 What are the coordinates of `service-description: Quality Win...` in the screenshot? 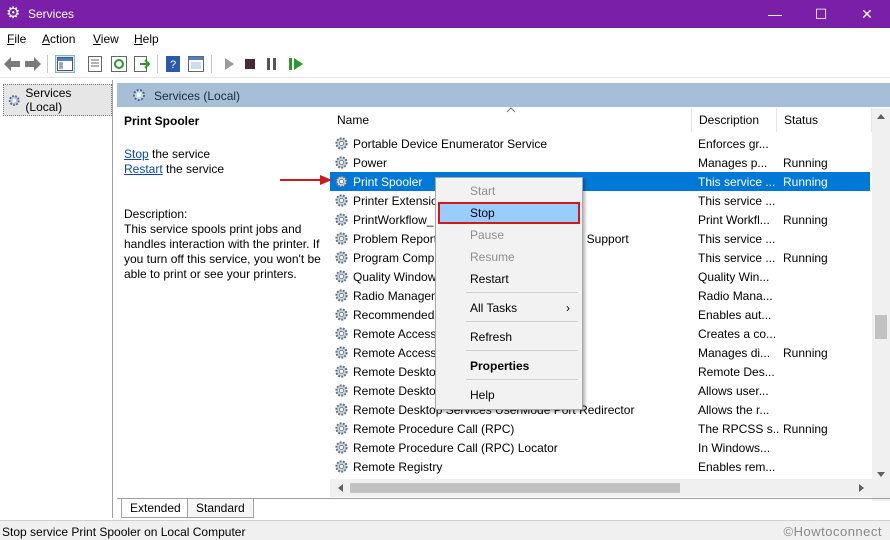 It's located at (734, 277).